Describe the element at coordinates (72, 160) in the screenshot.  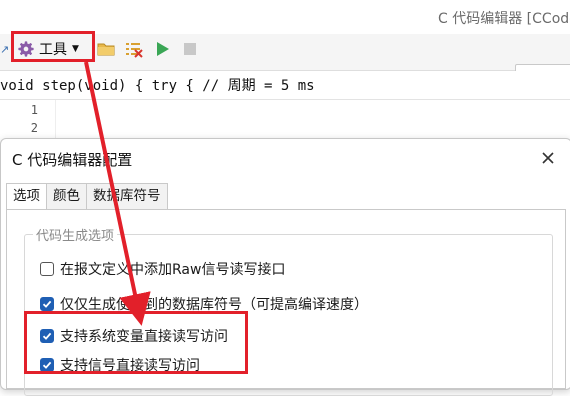
I see `dialog-title: C 代码编辑器配置` at that location.